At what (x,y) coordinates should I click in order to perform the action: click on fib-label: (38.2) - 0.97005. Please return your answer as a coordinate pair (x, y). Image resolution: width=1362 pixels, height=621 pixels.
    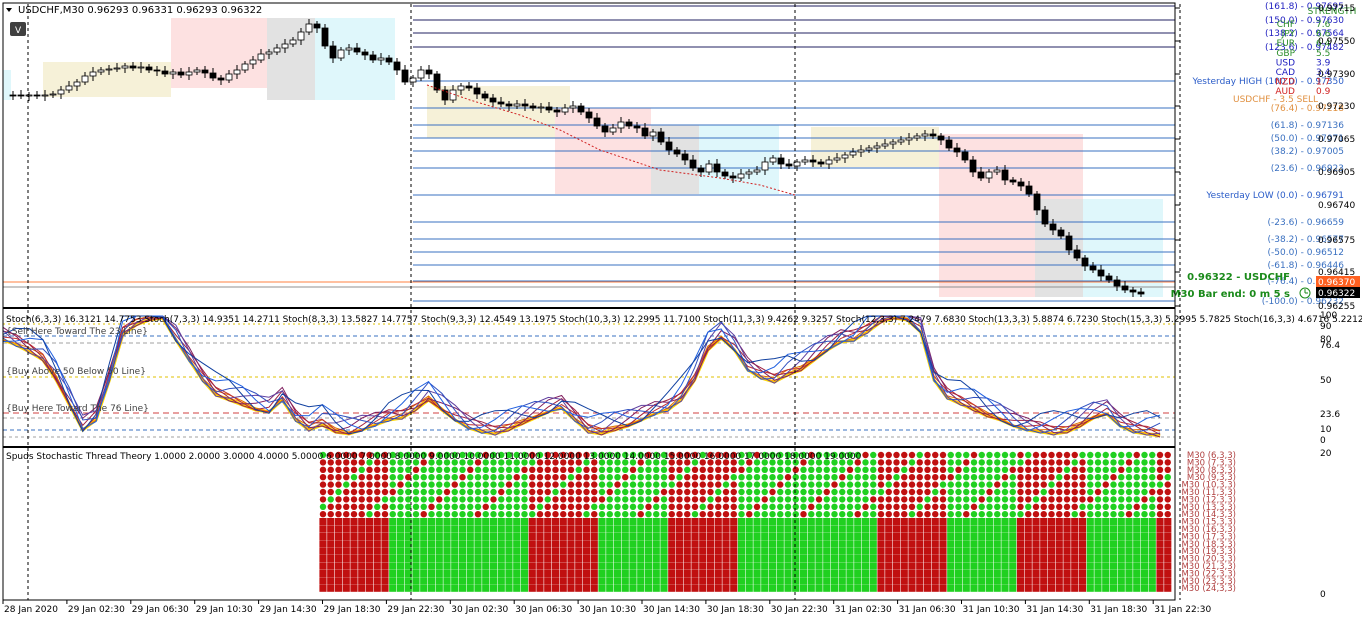
    Looking at the image, I should click on (1307, 152).